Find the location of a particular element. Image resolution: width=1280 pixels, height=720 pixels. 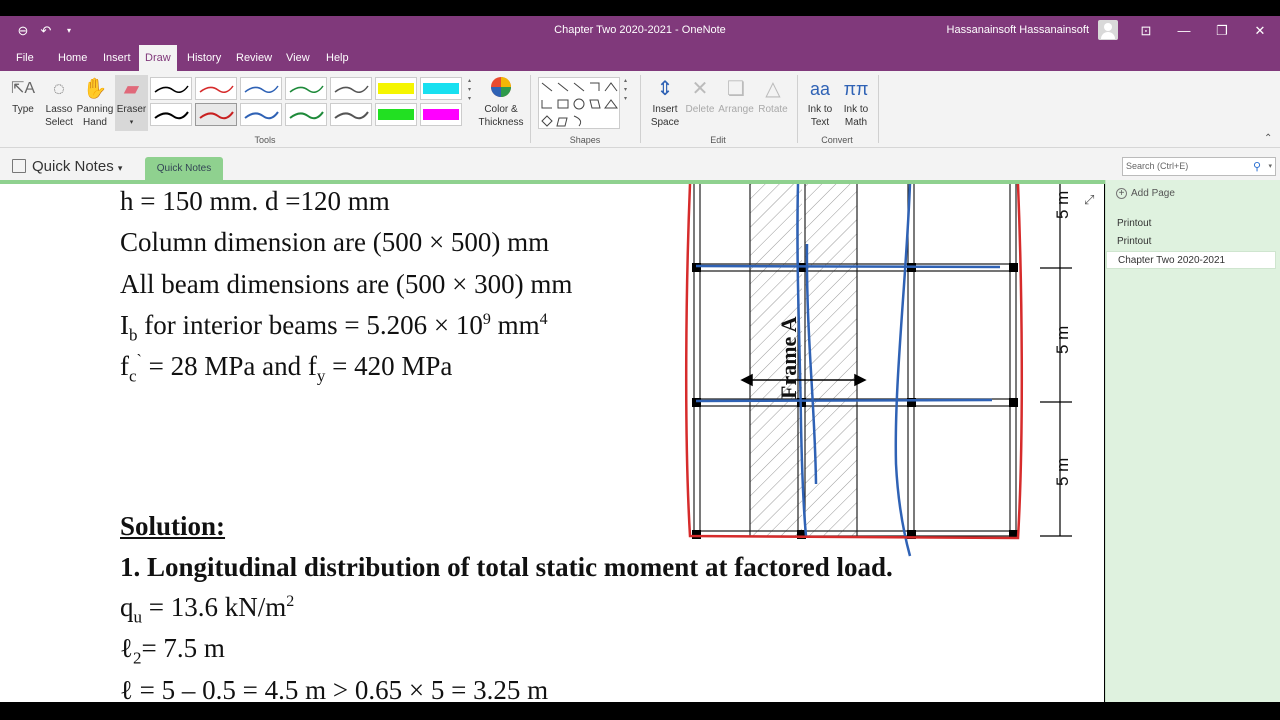

fc-subscript: c is located at coordinates (133, 376).